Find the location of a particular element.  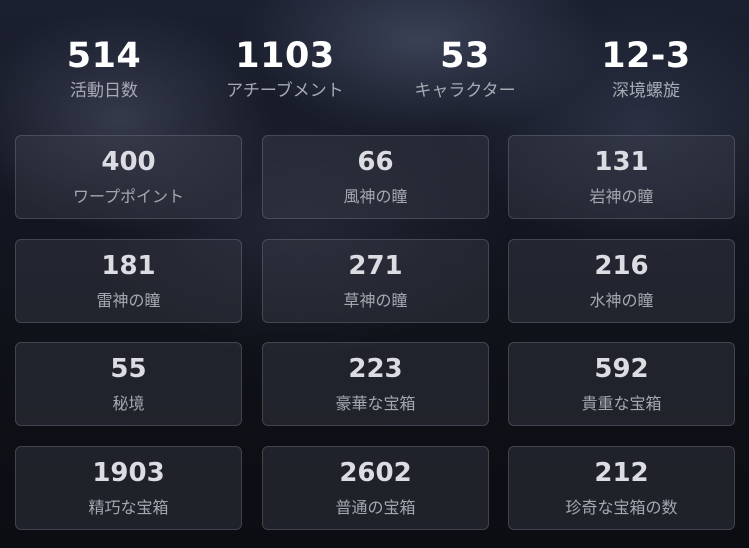

tile-hydroculus: 216 水神の瞳 is located at coordinates (621, 281).